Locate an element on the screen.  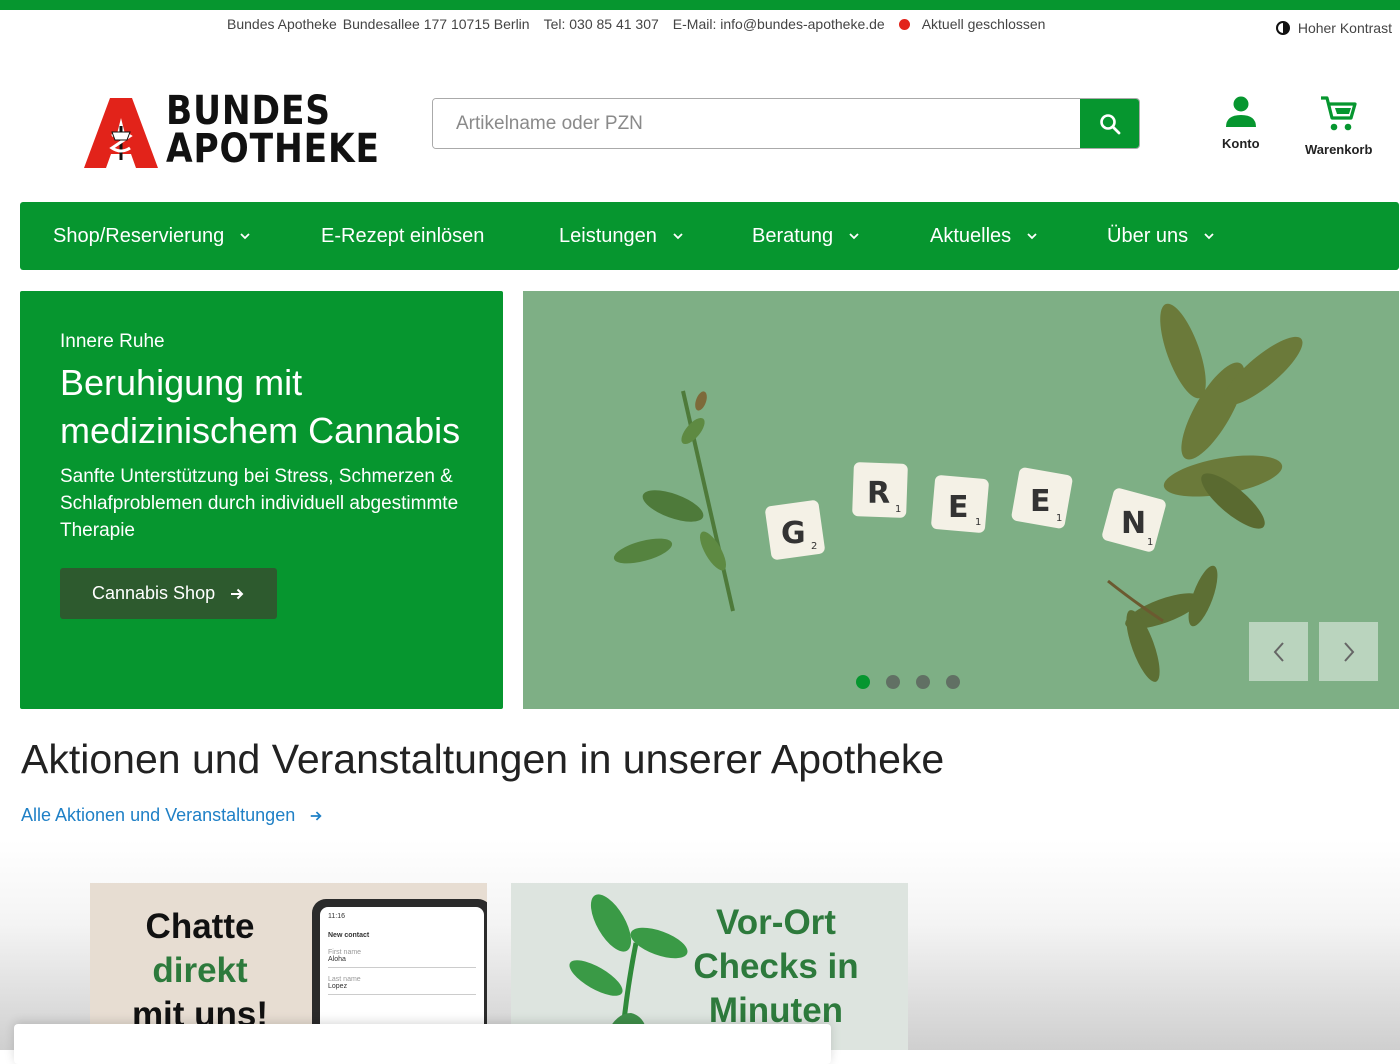
account-button: Konto is located at coordinates (1241, 122).